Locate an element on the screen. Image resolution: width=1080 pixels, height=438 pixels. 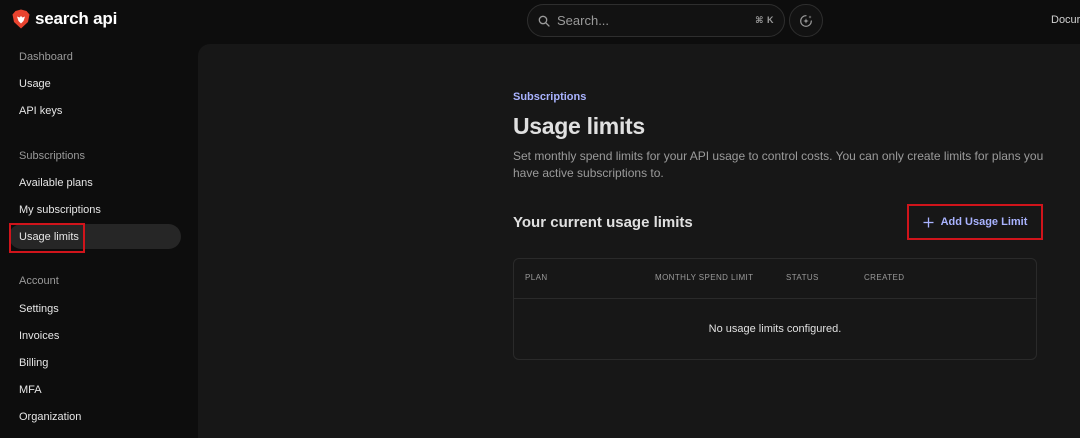
column-header-monthly-spend-limit: MONTHLY SPEND LIMIT is located at coordinates (704, 277).